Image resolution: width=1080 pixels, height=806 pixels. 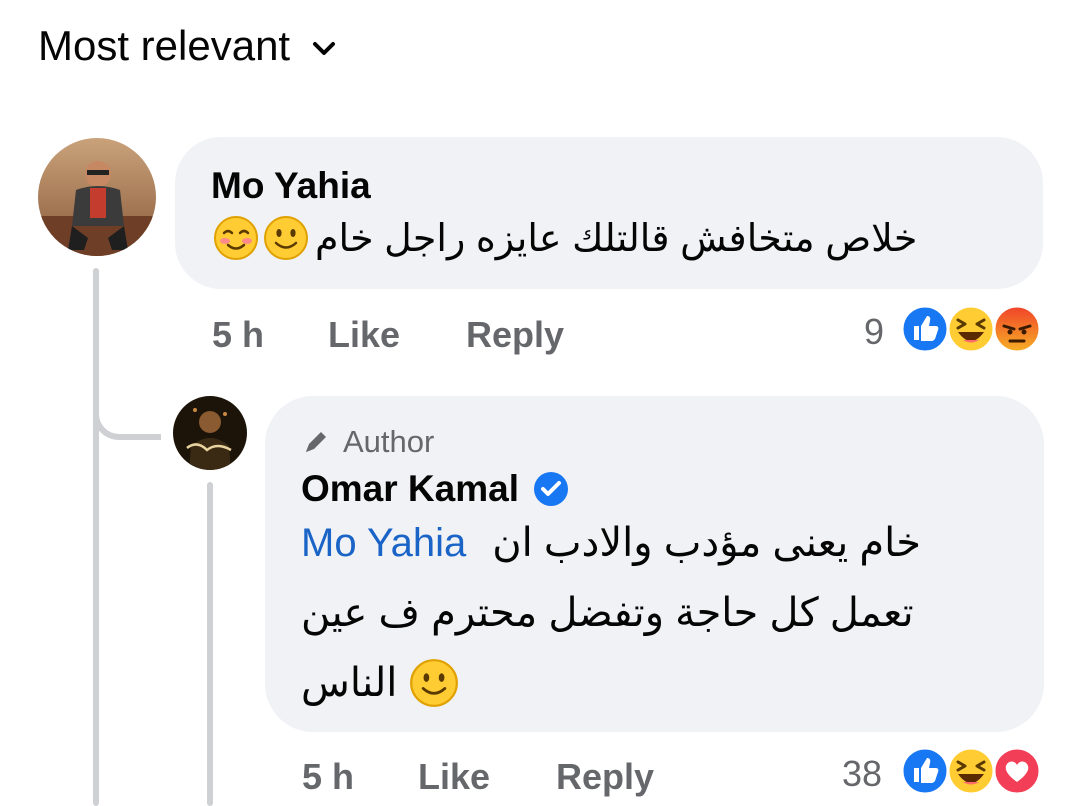 I want to click on pencil-icon, so click(x=316, y=442).